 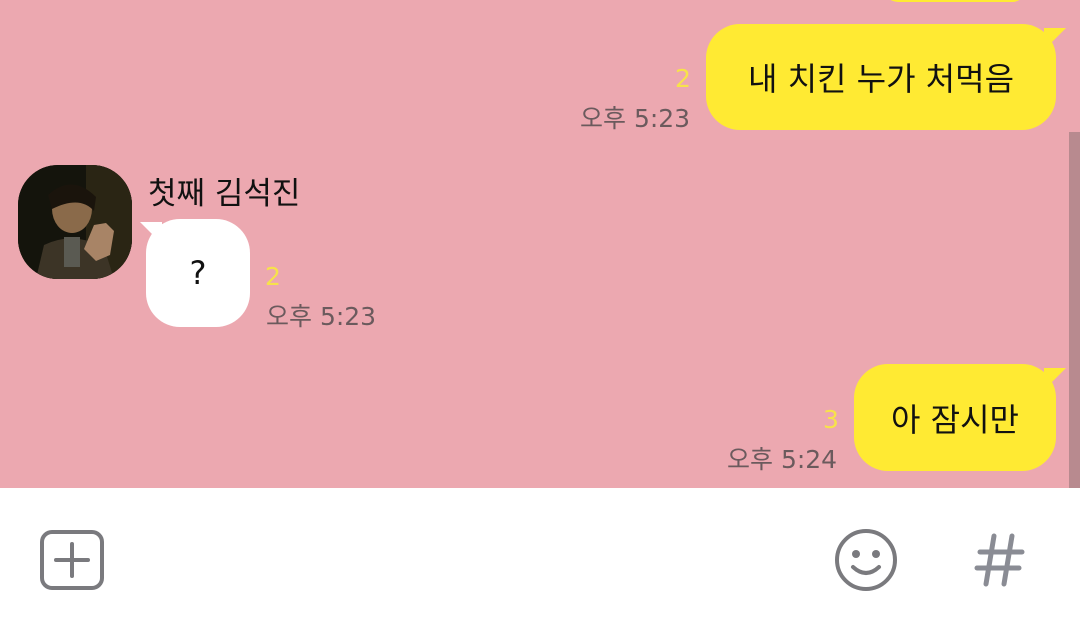 I want to click on unread-count: 3, so click(x=831, y=419).